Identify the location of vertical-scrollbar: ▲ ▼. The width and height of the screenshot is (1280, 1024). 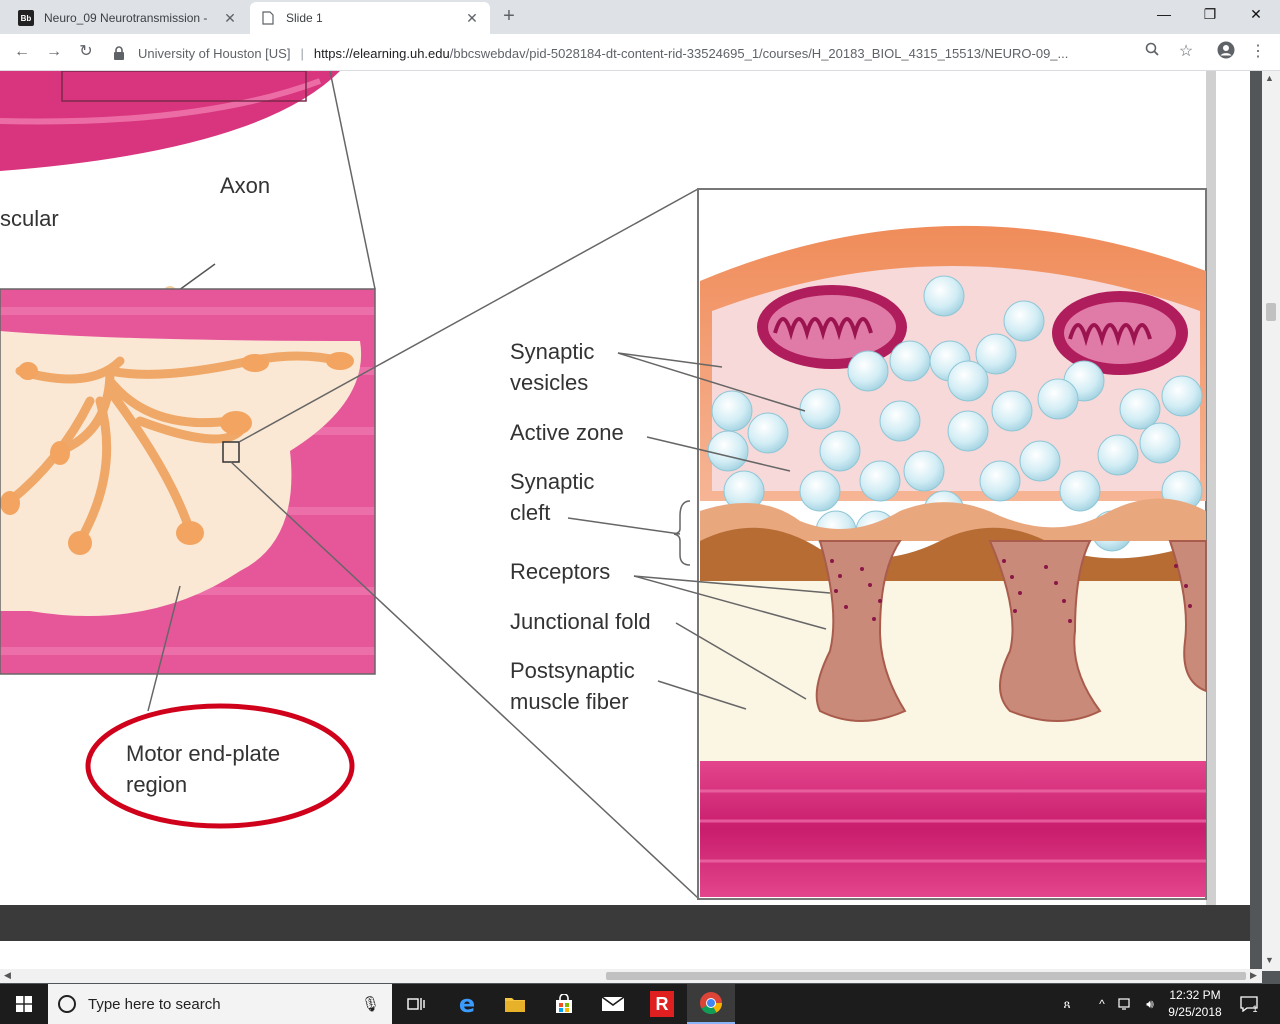
(1271, 521).